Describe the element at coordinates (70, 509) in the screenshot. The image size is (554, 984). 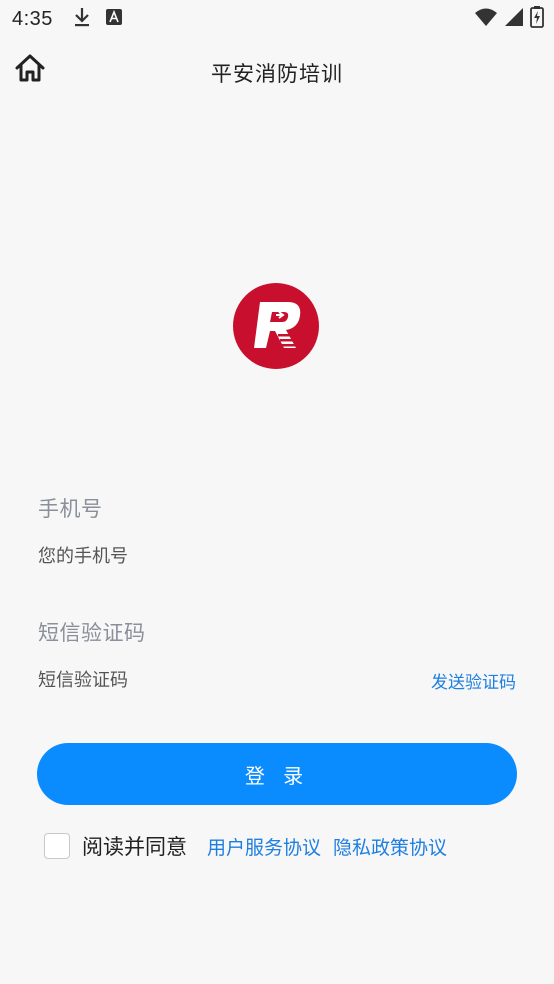
I see `phone-label: 手机号` at that location.